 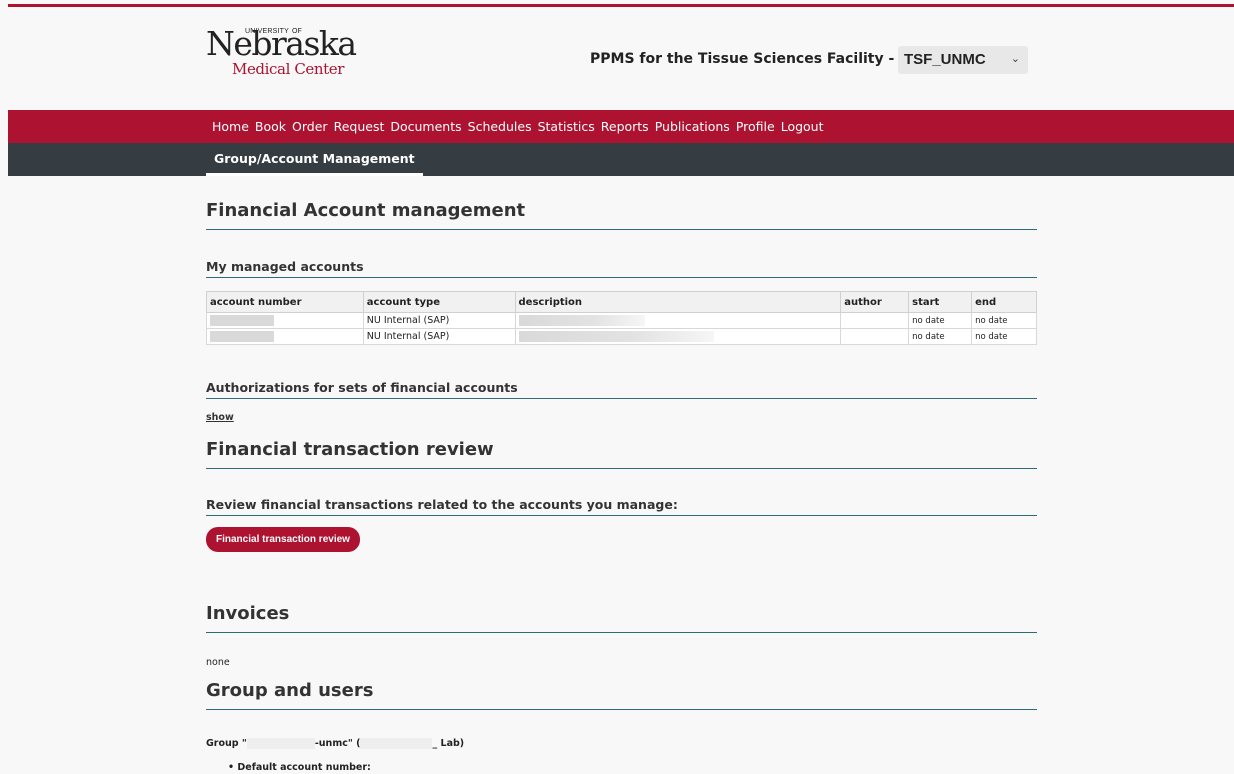 What do you see at coordinates (802, 126) in the screenshot?
I see `nav-logout: Logout` at bounding box center [802, 126].